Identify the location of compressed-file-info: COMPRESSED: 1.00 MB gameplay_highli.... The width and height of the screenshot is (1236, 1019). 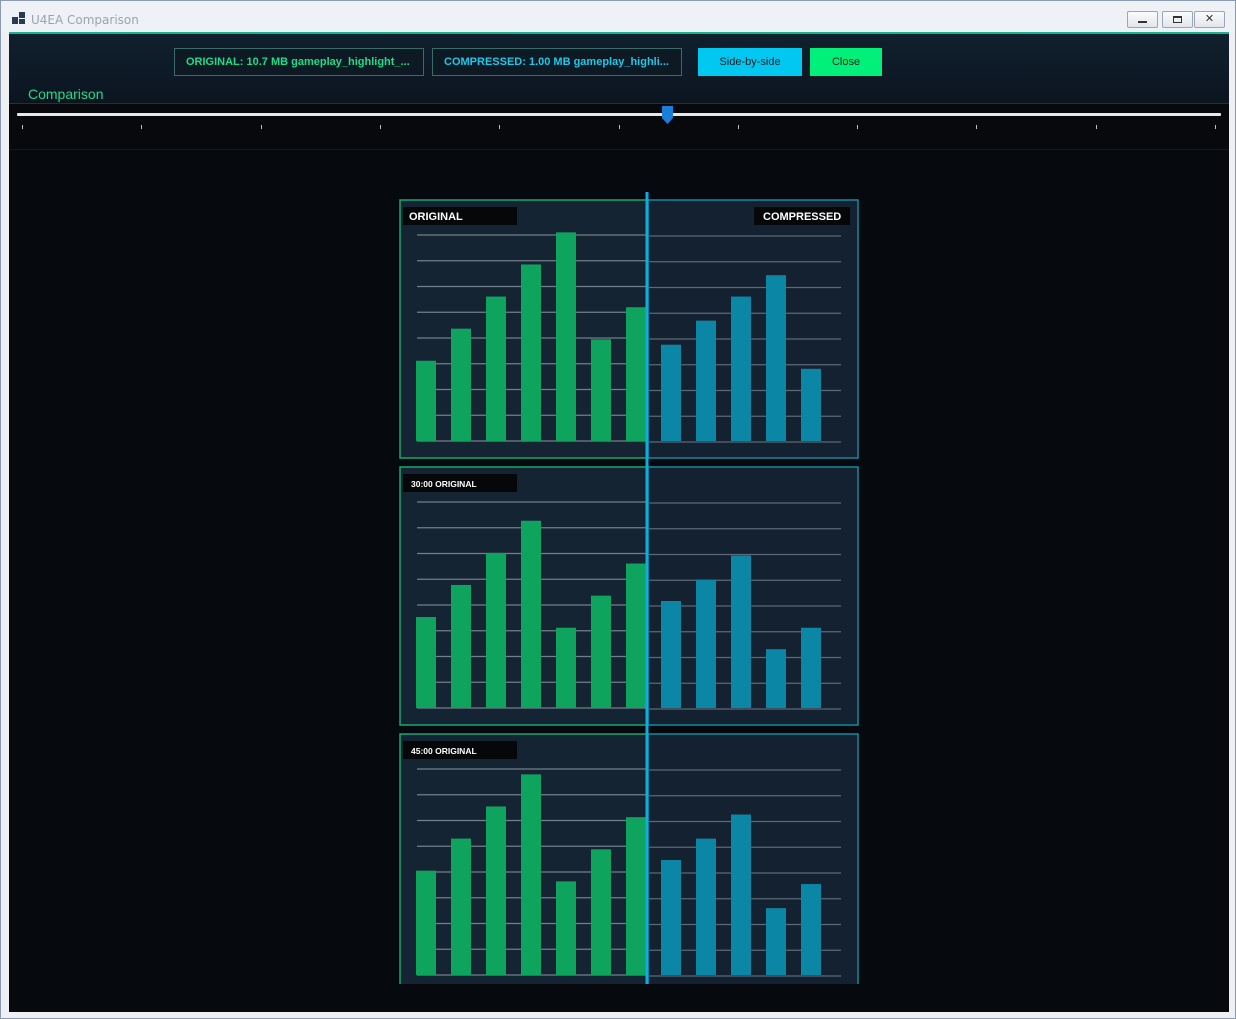
(557, 62).